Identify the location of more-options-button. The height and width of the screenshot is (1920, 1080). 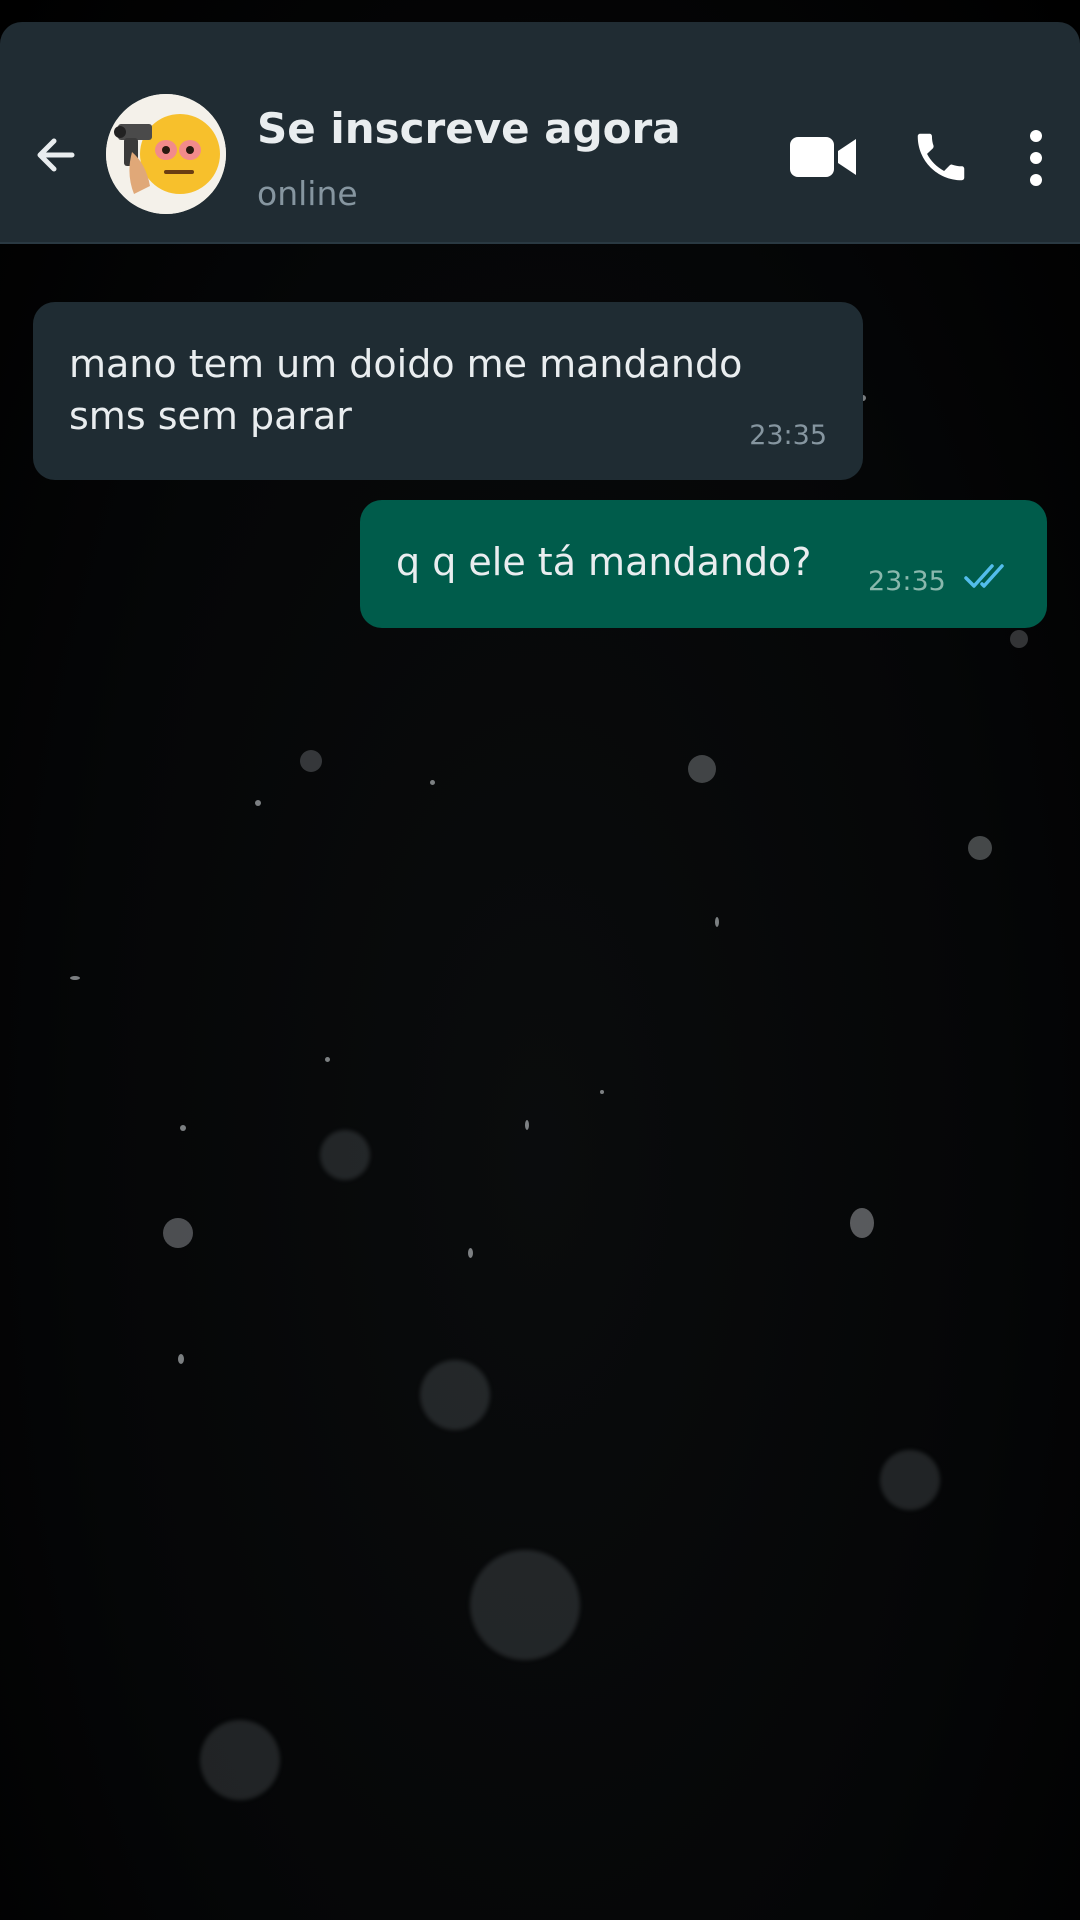
(1036, 158).